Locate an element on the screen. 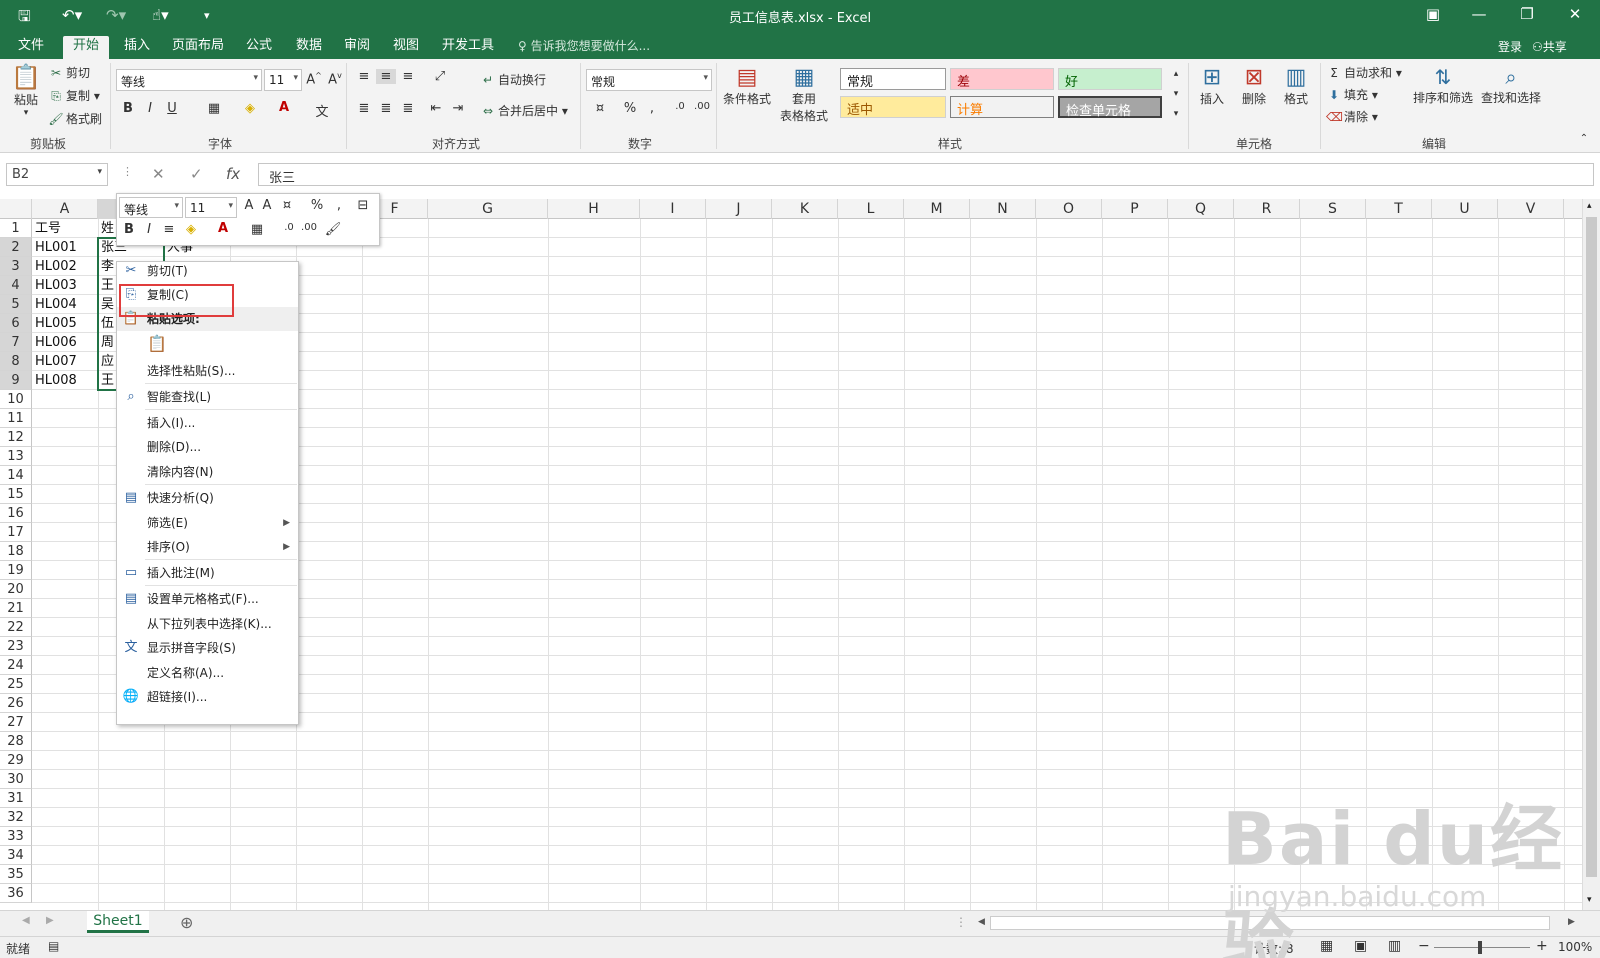 Image resolution: width=1600 pixels, height=958 pixels. wrap-text-button: ↵ 自动换行 is located at coordinates (513, 79).